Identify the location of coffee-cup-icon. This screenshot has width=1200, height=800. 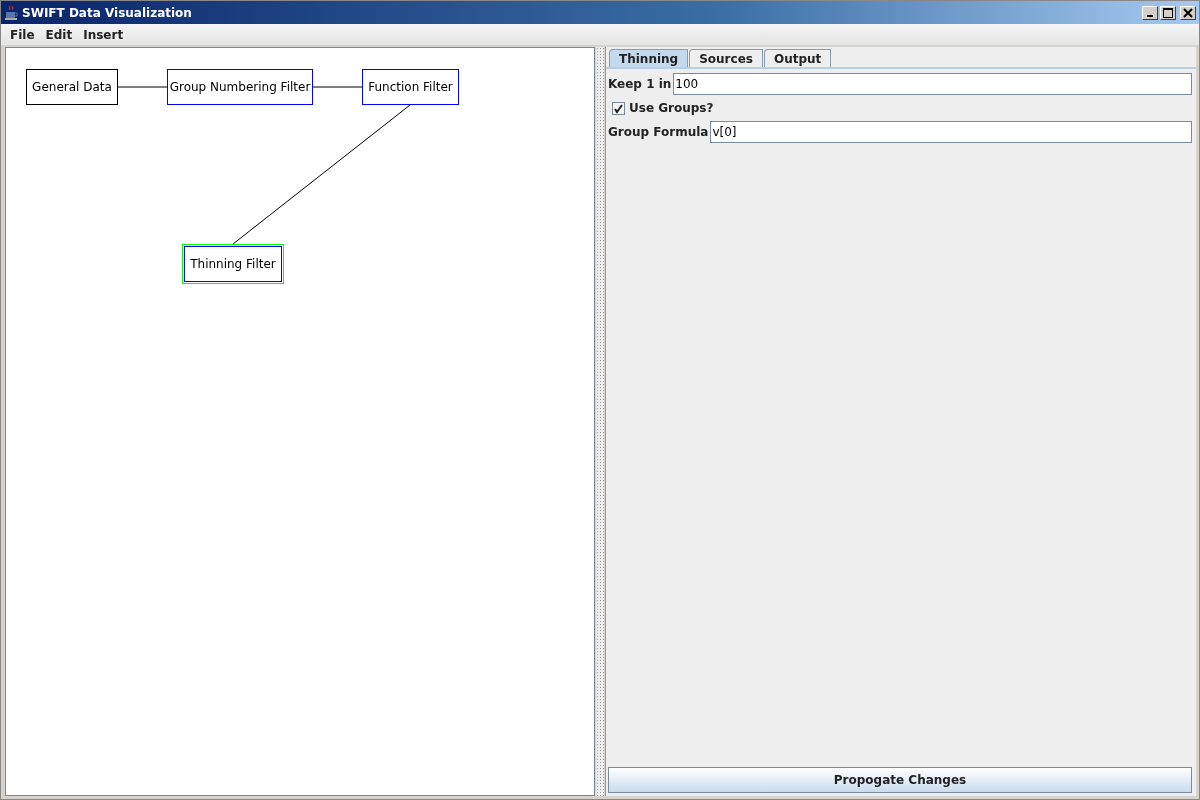
(11, 12).